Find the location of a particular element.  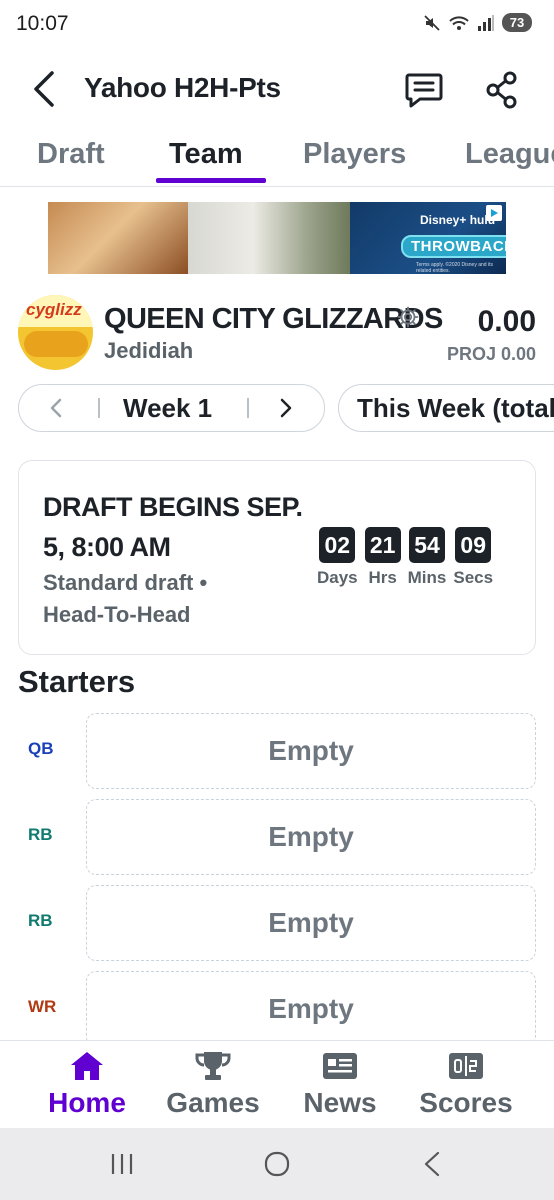

battery-icon: 73 is located at coordinates (517, 22).